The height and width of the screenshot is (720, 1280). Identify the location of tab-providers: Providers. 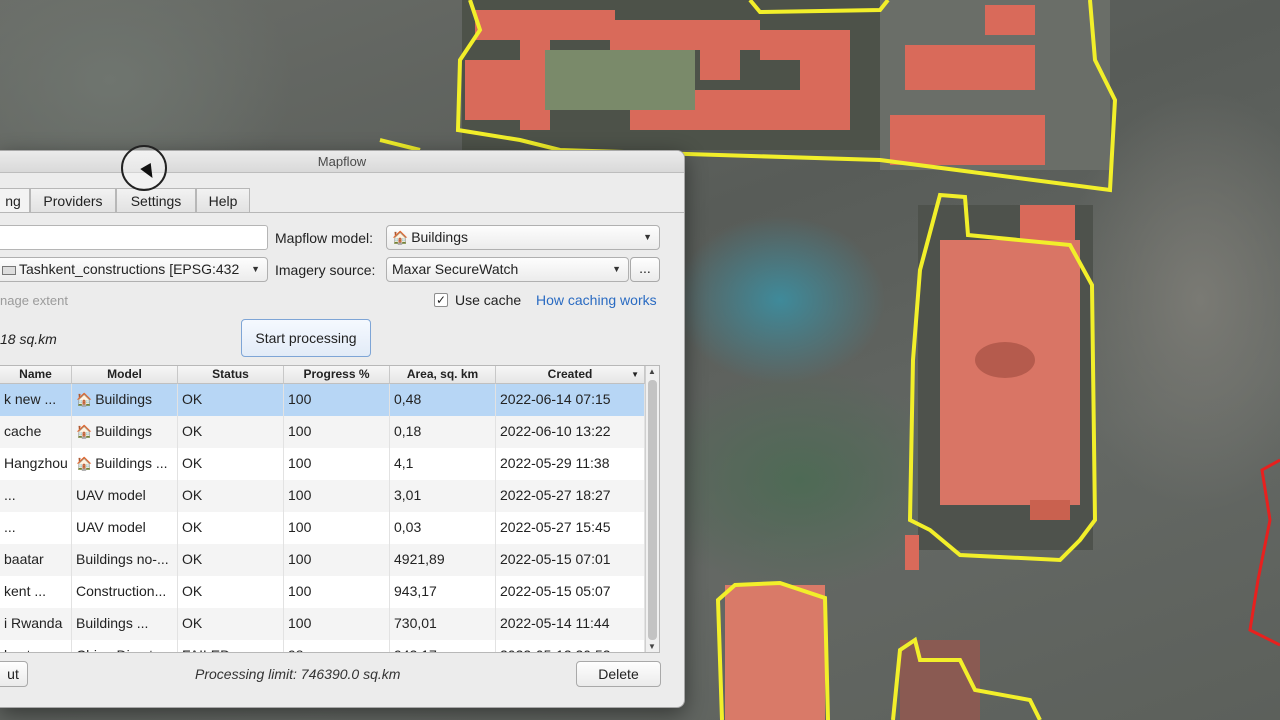
(73, 200).